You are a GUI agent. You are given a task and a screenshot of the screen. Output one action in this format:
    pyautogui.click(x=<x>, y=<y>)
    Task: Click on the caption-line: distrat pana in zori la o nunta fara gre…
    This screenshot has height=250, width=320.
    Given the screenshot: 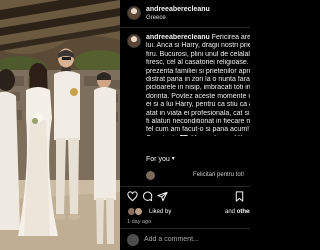 What is the action you would take?
    pyautogui.click(x=198, y=80)
    